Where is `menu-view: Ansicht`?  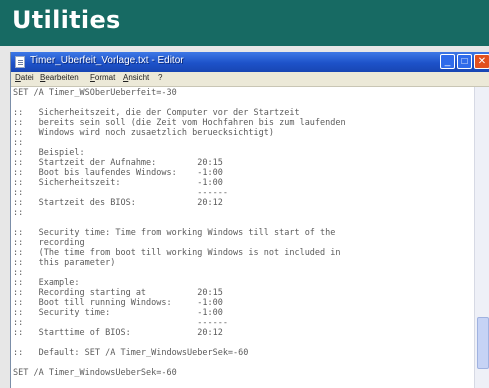 menu-view: Ansicht is located at coordinates (136, 77).